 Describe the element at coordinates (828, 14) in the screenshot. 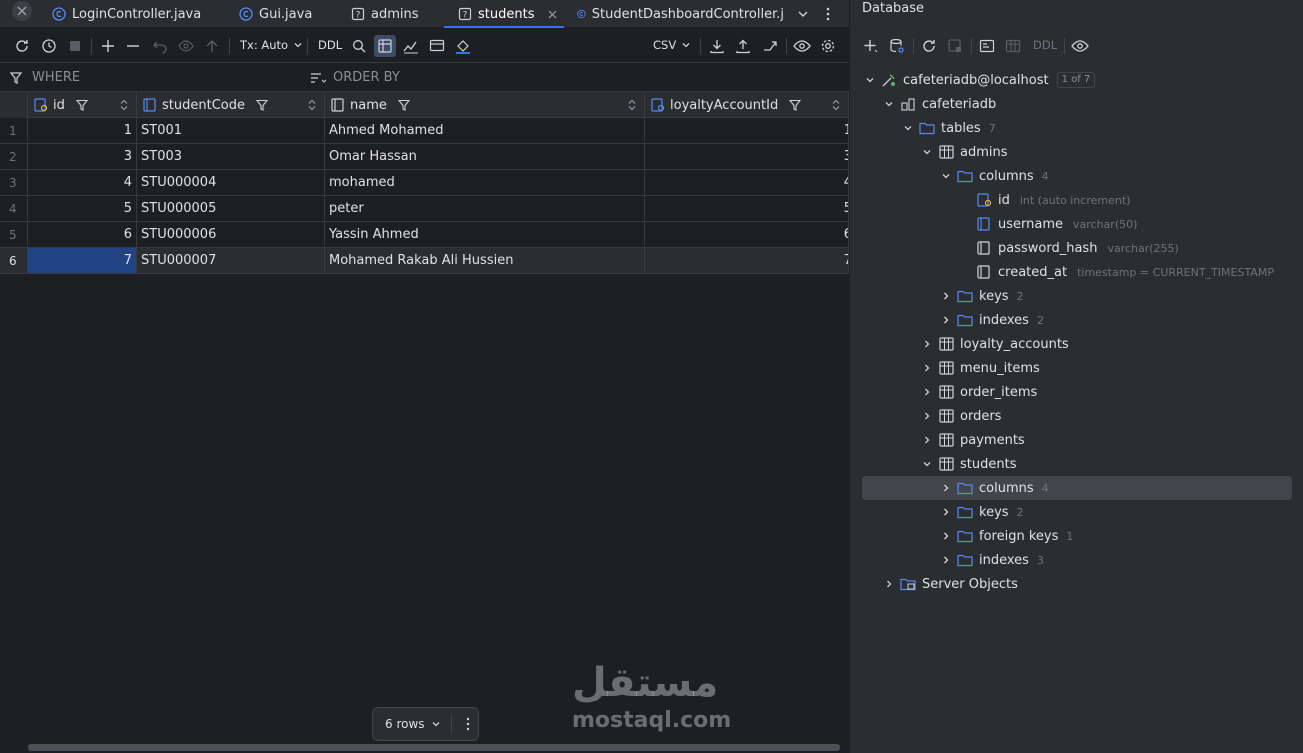

I see `more-actions-button` at that location.